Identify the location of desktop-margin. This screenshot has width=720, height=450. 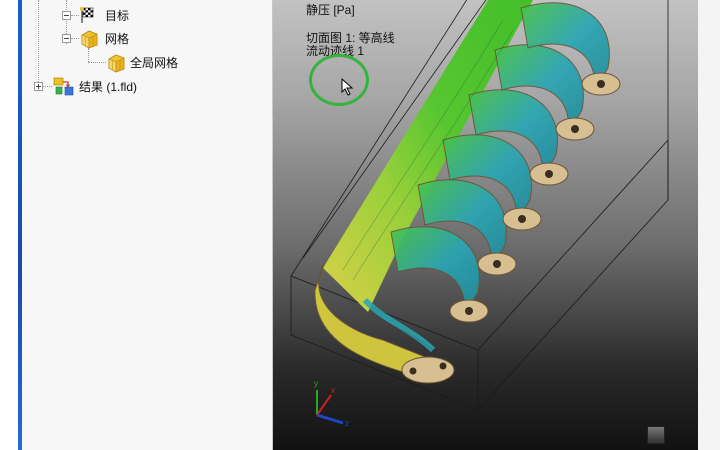
(9, 225).